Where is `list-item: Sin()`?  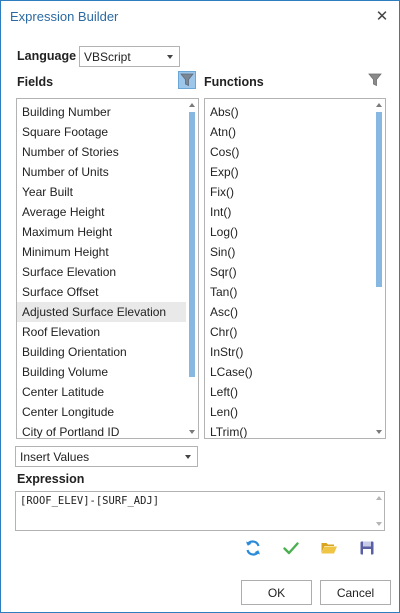 list-item: Sin() is located at coordinates (289, 252).